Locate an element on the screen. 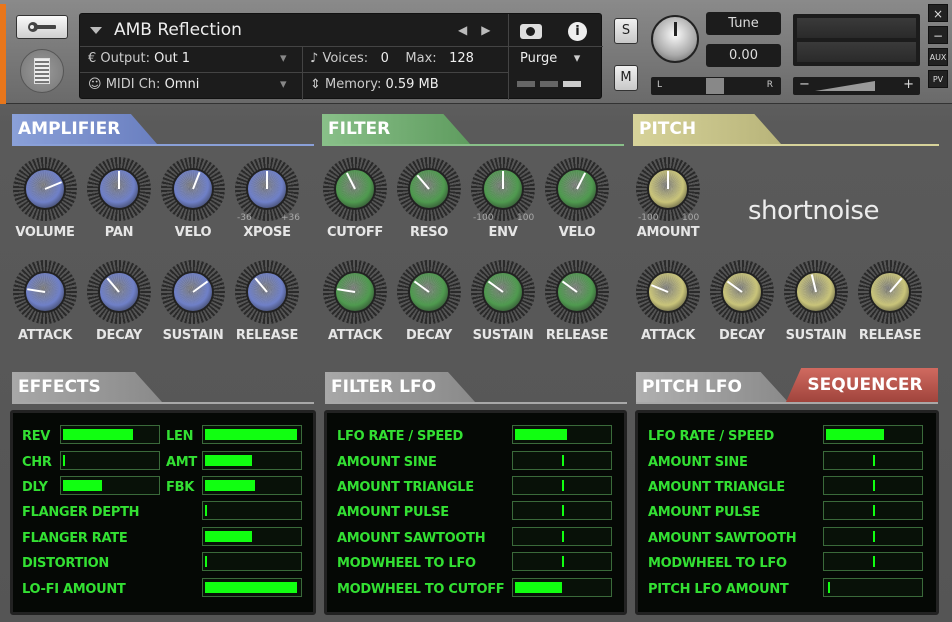  range-min-label: -36 is located at coordinates (244, 218).